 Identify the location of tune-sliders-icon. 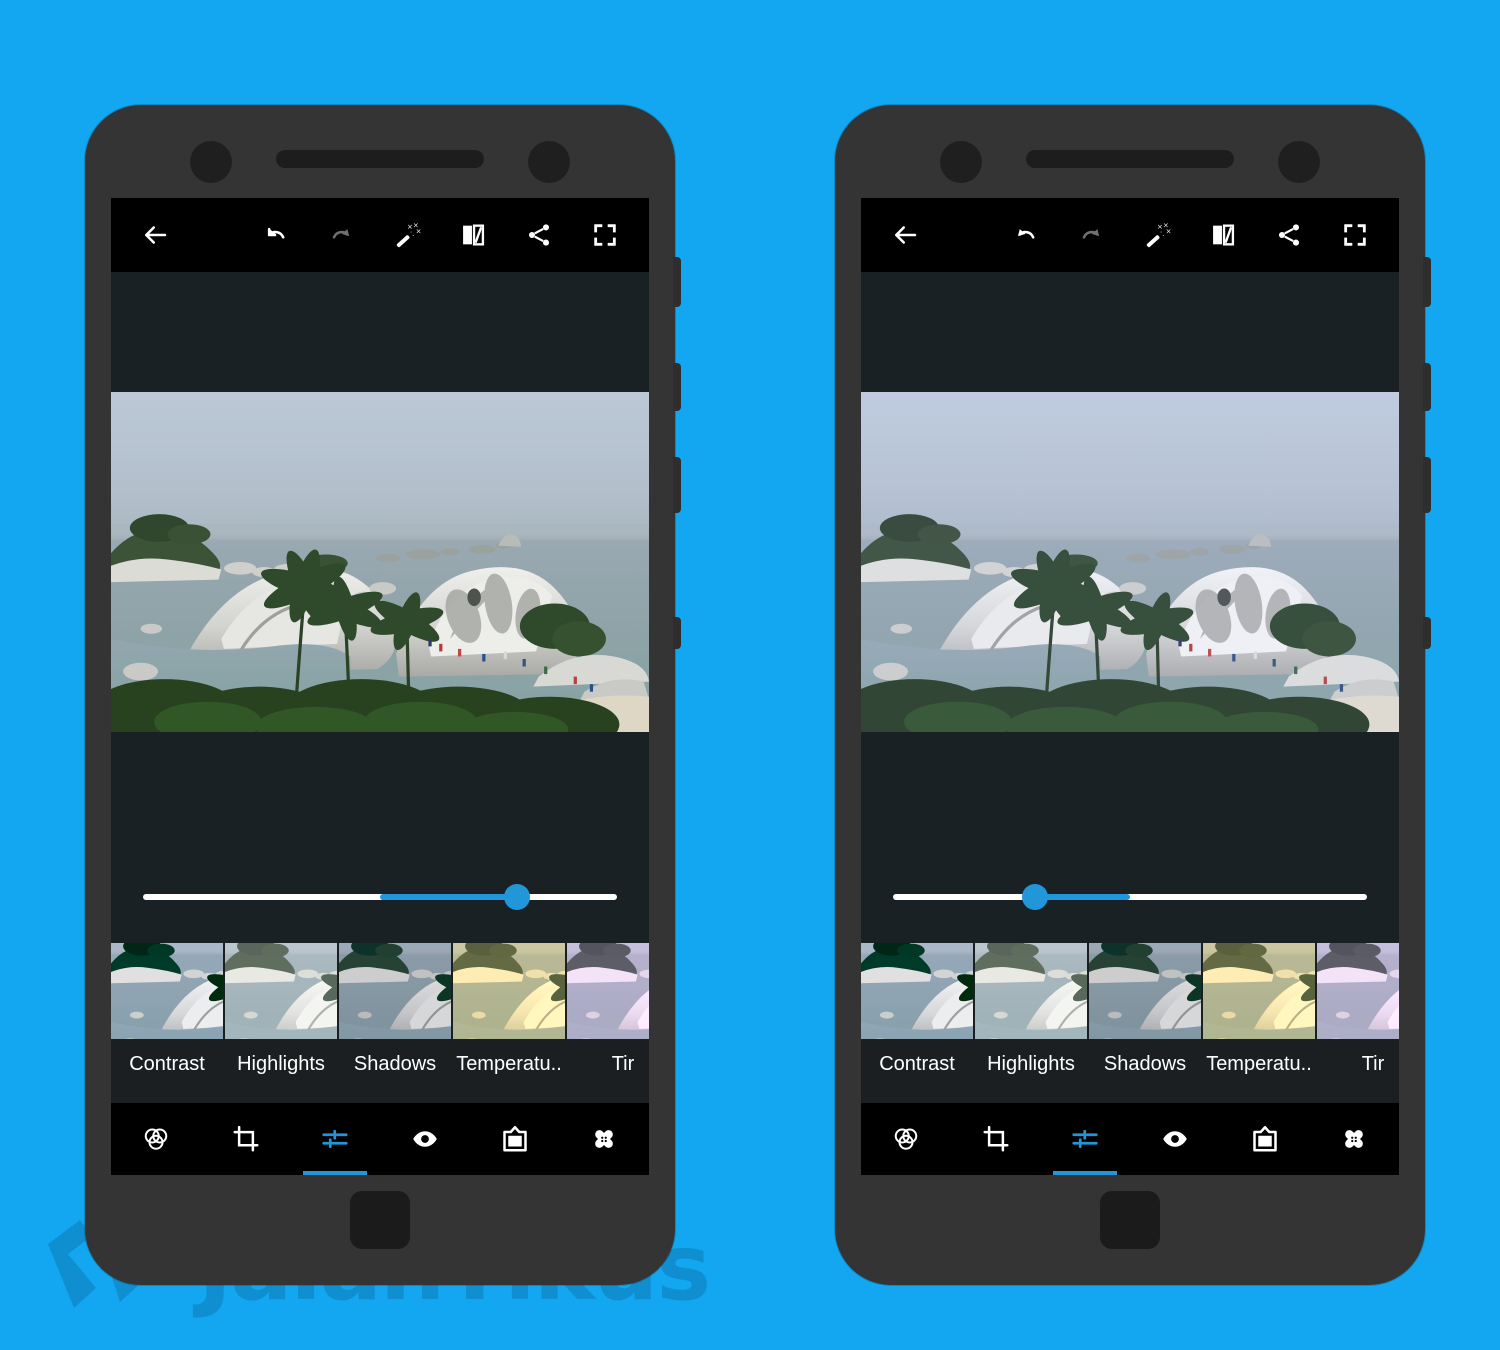
(335, 1139).